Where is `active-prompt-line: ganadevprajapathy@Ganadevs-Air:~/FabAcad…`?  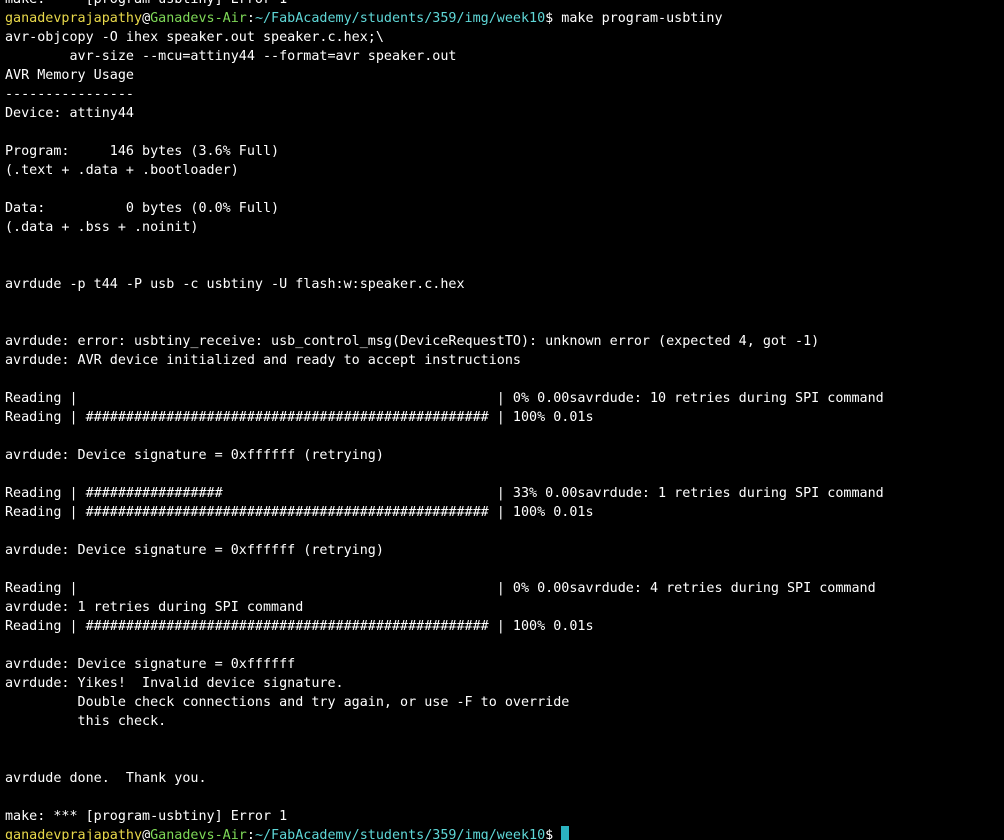 active-prompt-line: ganadevprajapathy@Ganadevs-Air:~/FabAcad… is located at coordinates (504, 833).